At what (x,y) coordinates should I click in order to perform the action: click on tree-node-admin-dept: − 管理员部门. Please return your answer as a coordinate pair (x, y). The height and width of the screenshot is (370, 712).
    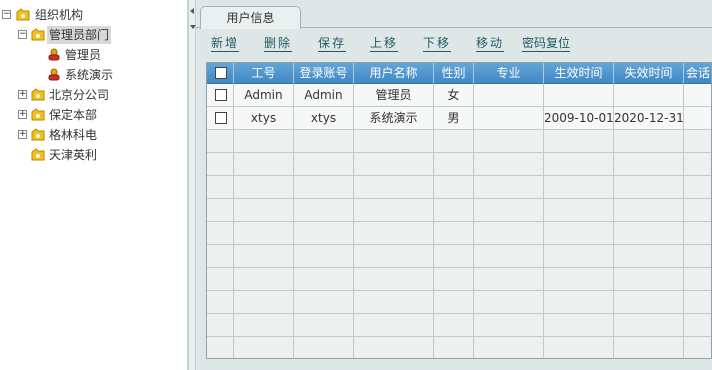
    Looking at the image, I should click on (90, 35).